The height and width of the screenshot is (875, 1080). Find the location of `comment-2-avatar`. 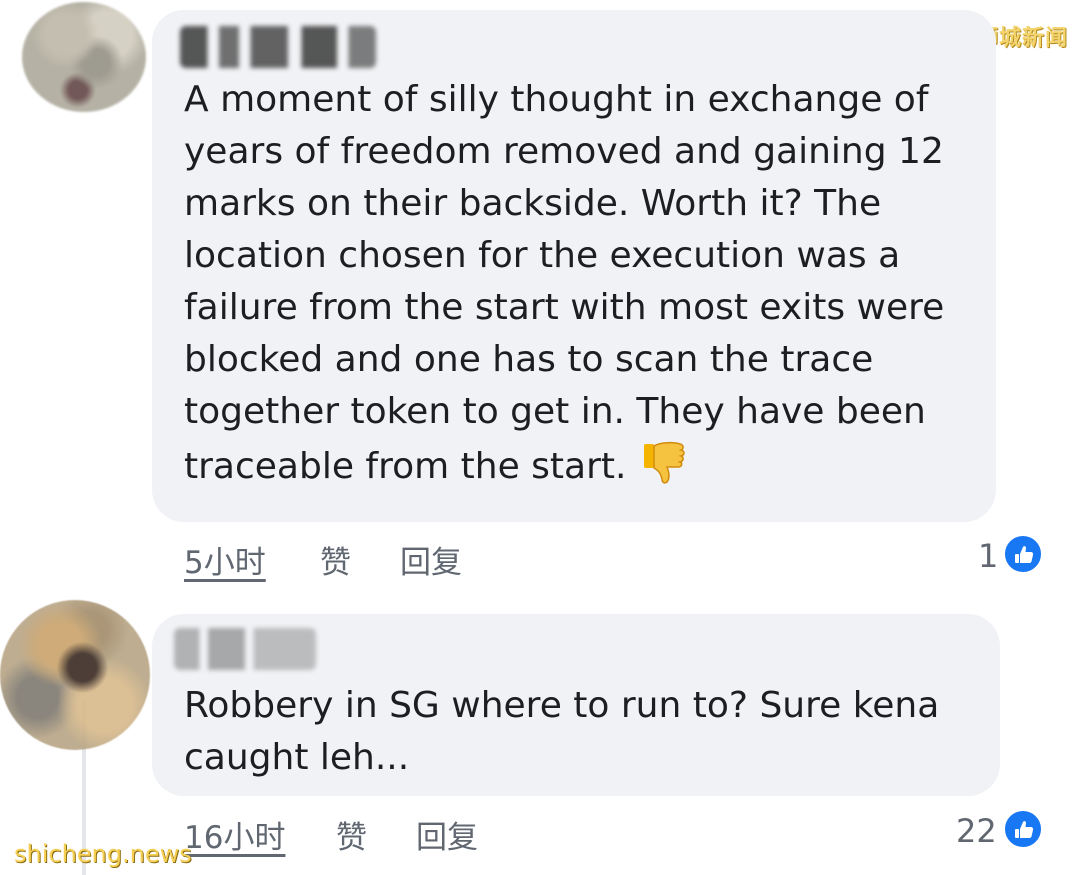

comment-2-avatar is located at coordinates (75, 675).